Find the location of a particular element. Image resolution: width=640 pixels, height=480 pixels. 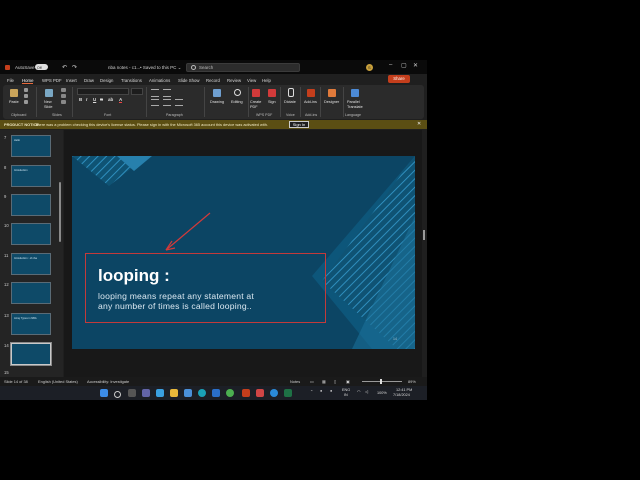

editor-scrollbar-thumb is located at coordinates (424, 235).